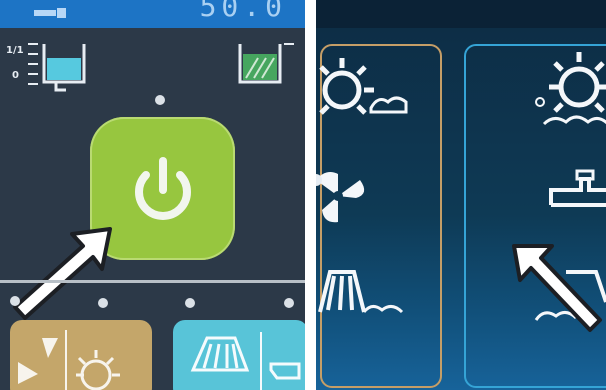 This screenshot has height=390, width=606. Describe the element at coordinates (577, 188) in the screenshot. I see `faucet-icon` at that location.